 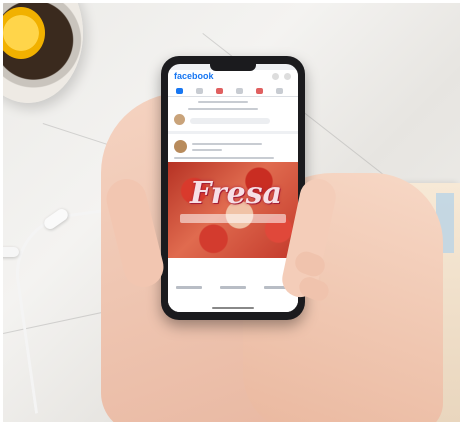 I want to click on post-caption, so click(x=224, y=158).